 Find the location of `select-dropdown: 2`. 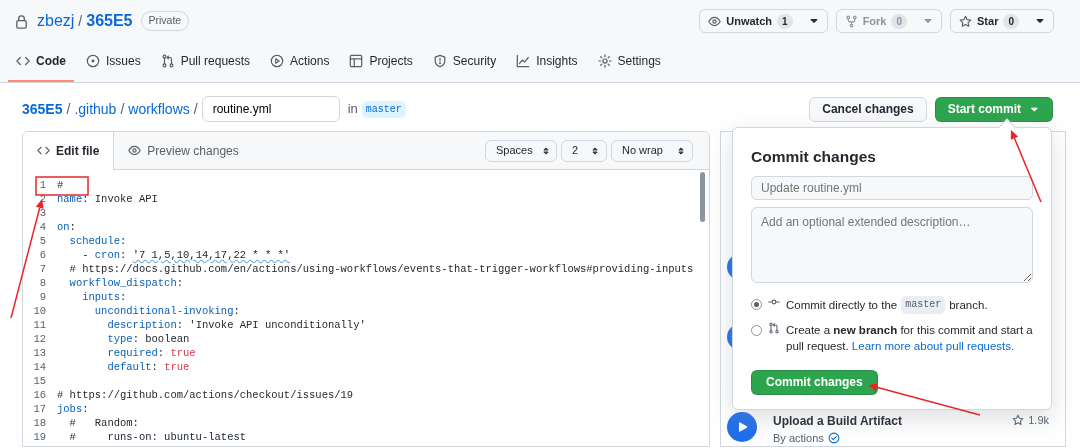

select-dropdown: 2 is located at coordinates (584, 150).